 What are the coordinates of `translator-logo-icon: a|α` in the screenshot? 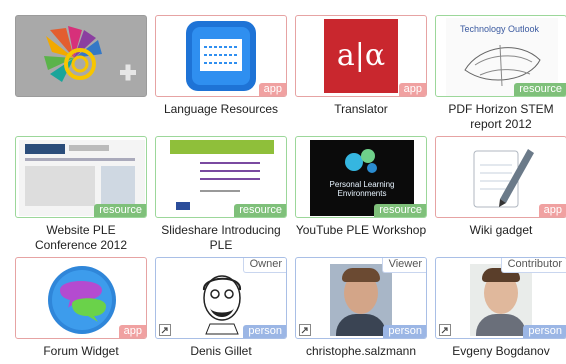 It's located at (361, 56).